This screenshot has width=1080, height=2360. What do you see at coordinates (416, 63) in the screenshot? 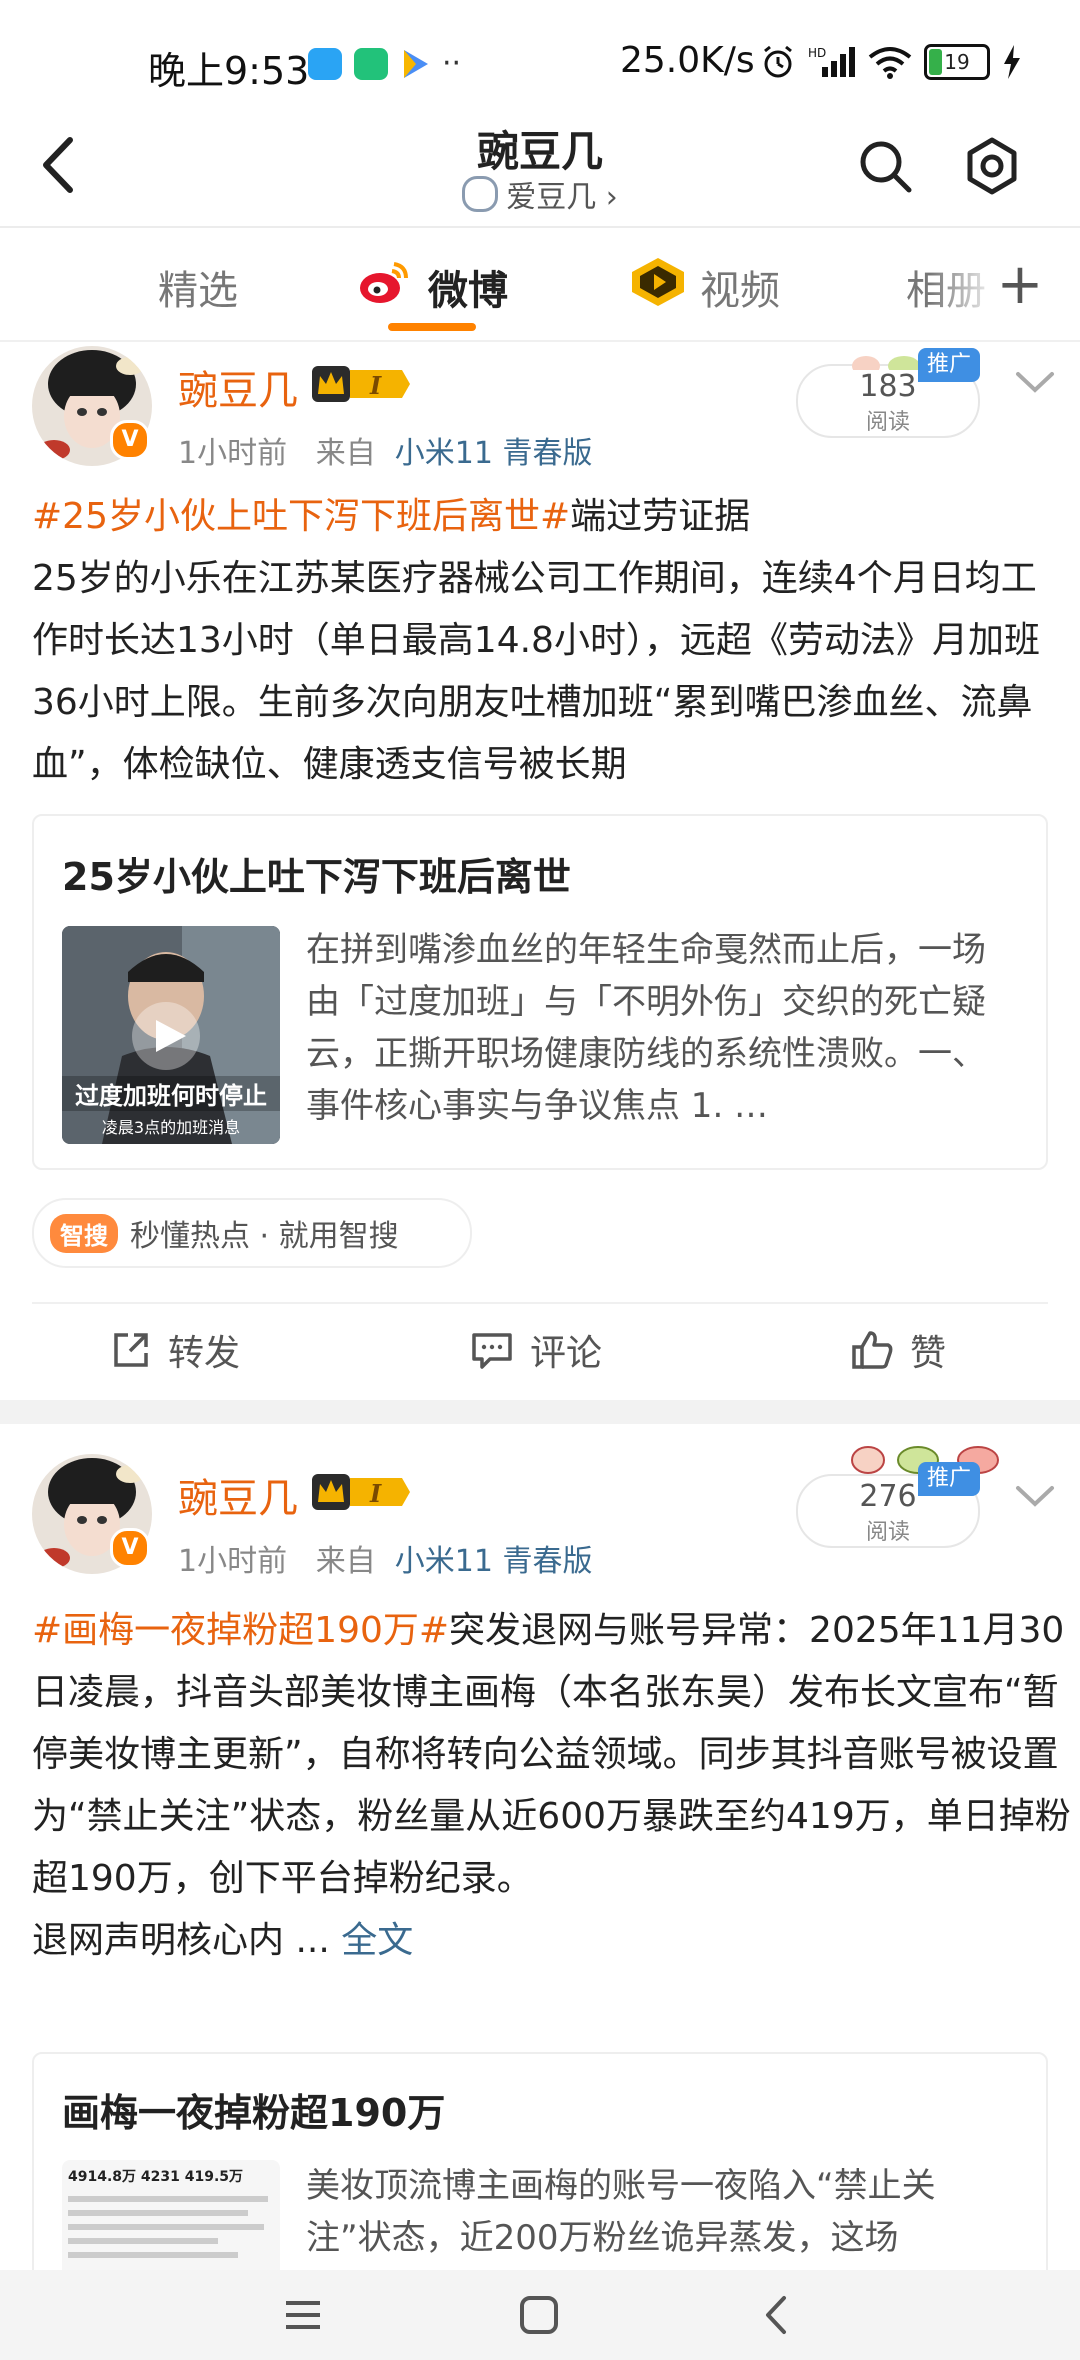
I see `play-store-icon` at bounding box center [416, 63].